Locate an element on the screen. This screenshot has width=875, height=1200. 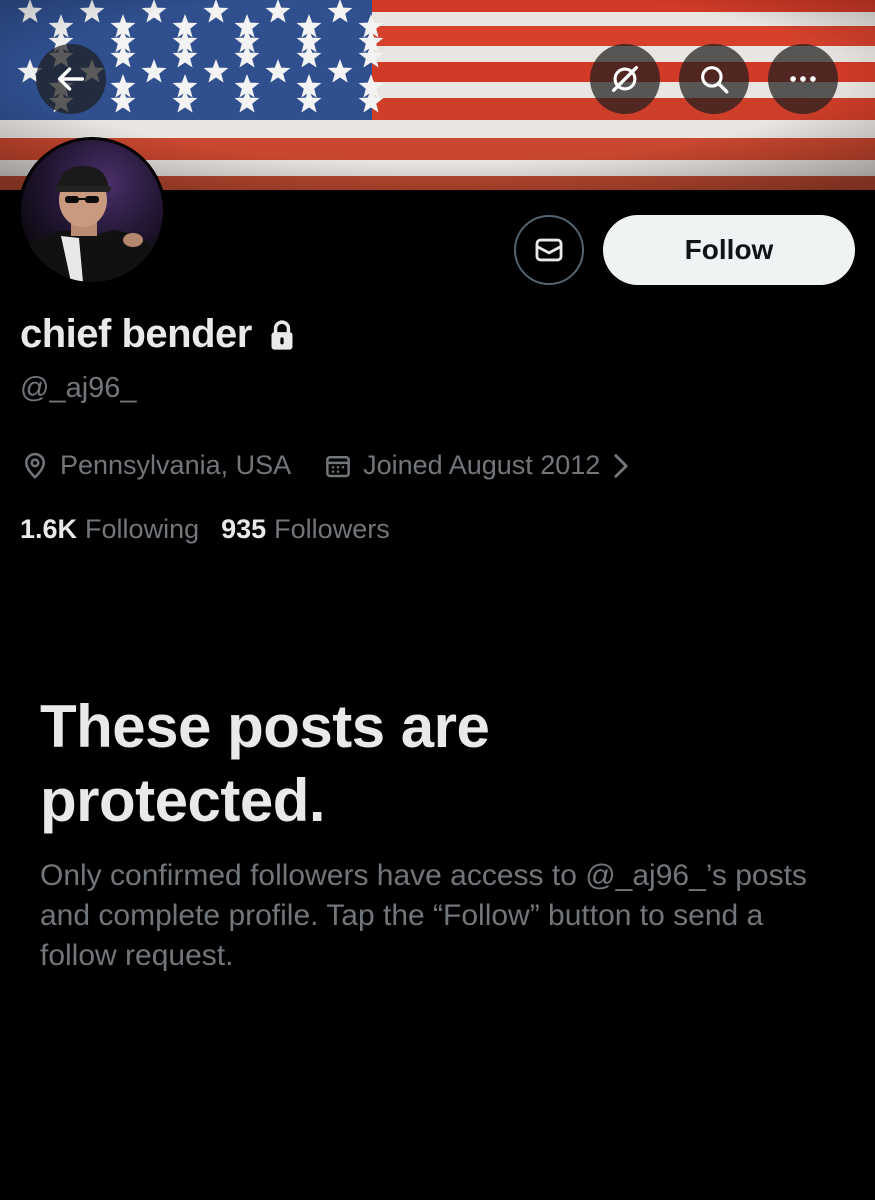
arrow-left-icon is located at coordinates (71, 79).